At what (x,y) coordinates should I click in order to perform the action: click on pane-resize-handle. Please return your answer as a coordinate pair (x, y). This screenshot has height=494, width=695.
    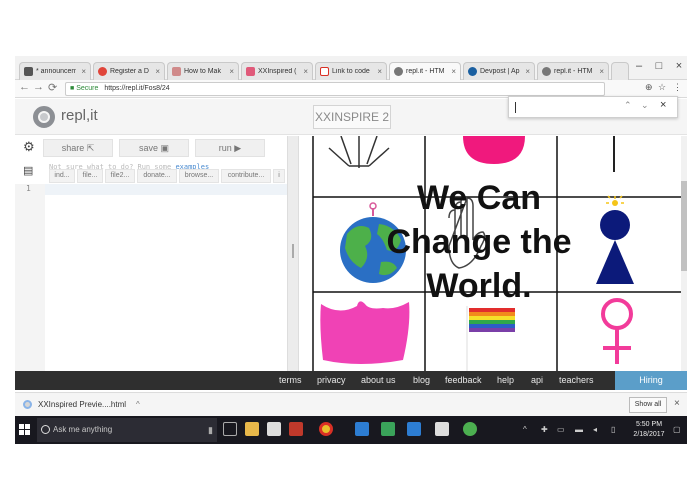
    Looking at the image, I should click on (293, 253).